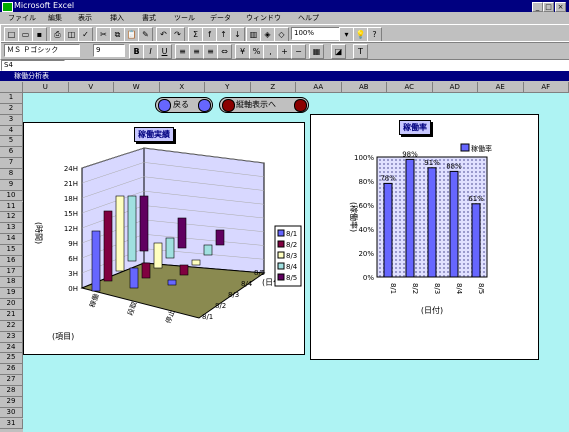  I want to click on name-box: S4, so click(33, 65).